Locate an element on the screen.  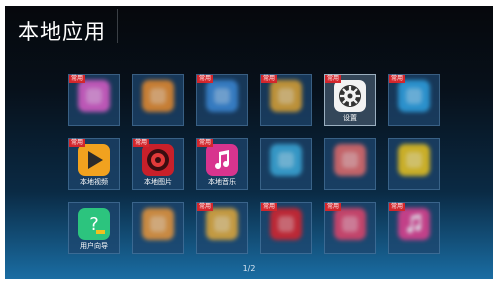
cyan-app-icon is located at coordinates (286, 160).